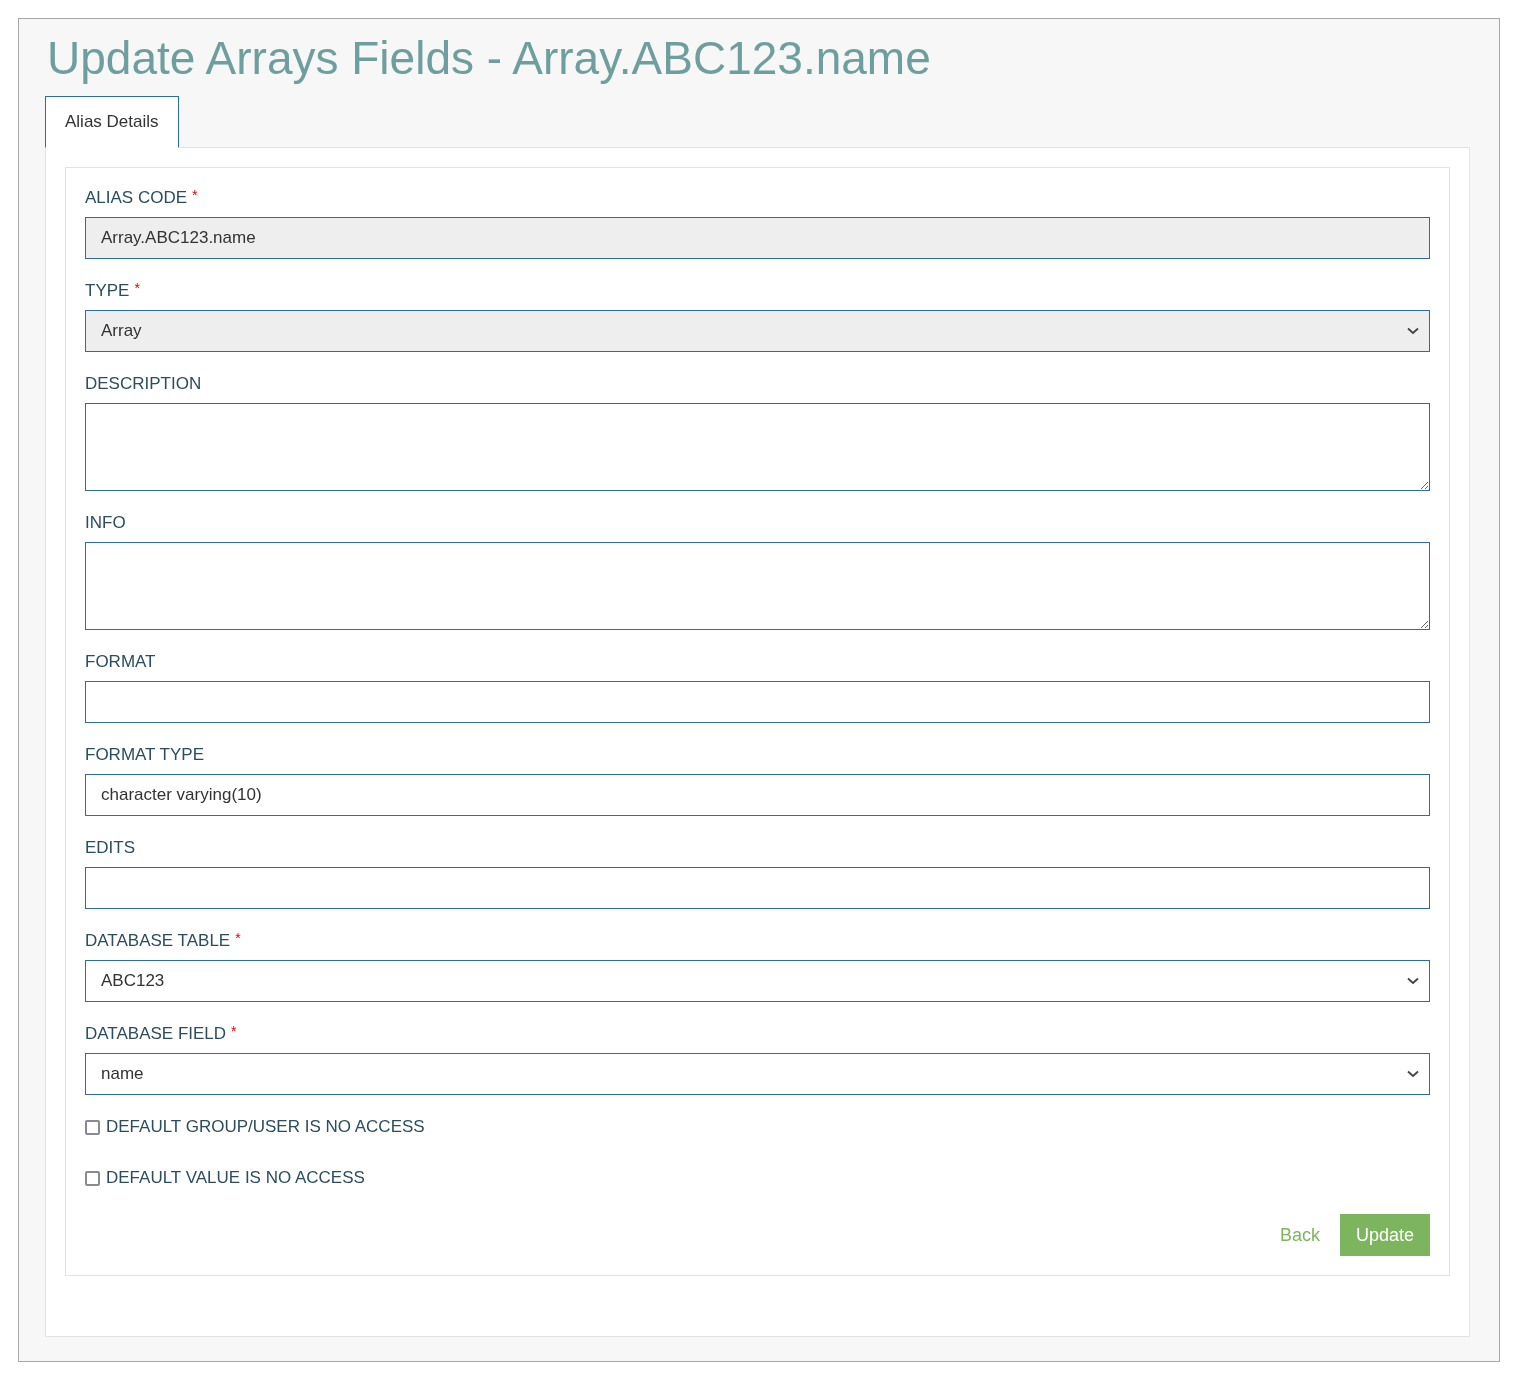 This screenshot has height=1380, width=1520. I want to click on checkbox-label: DEFAULT VALUE IS NO ACCESS, so click(235, 1178).